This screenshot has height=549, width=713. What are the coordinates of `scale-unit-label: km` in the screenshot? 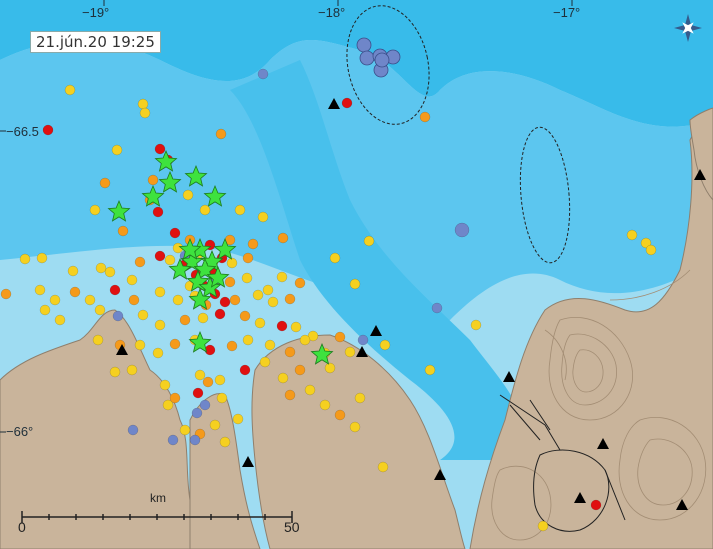 It's located at (158, 498).